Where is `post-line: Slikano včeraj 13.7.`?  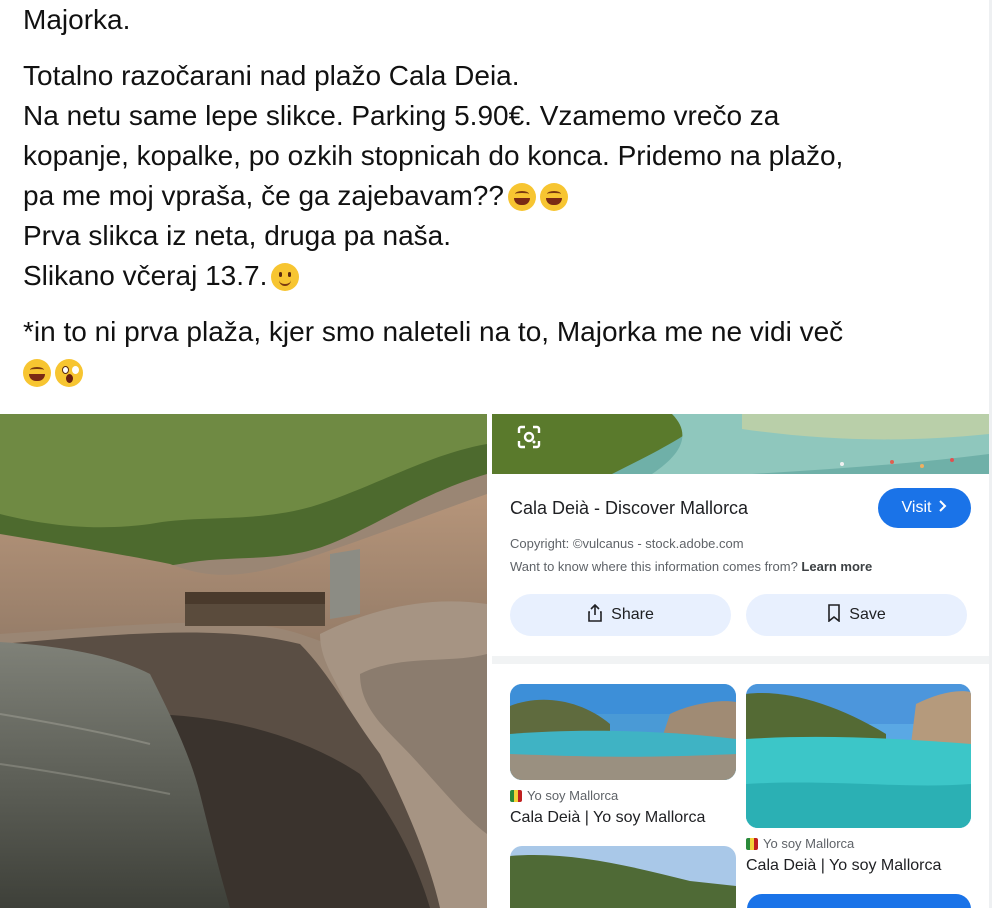
post-line: Slikano včeraj 13.7. is located at coordinates (145, 275).